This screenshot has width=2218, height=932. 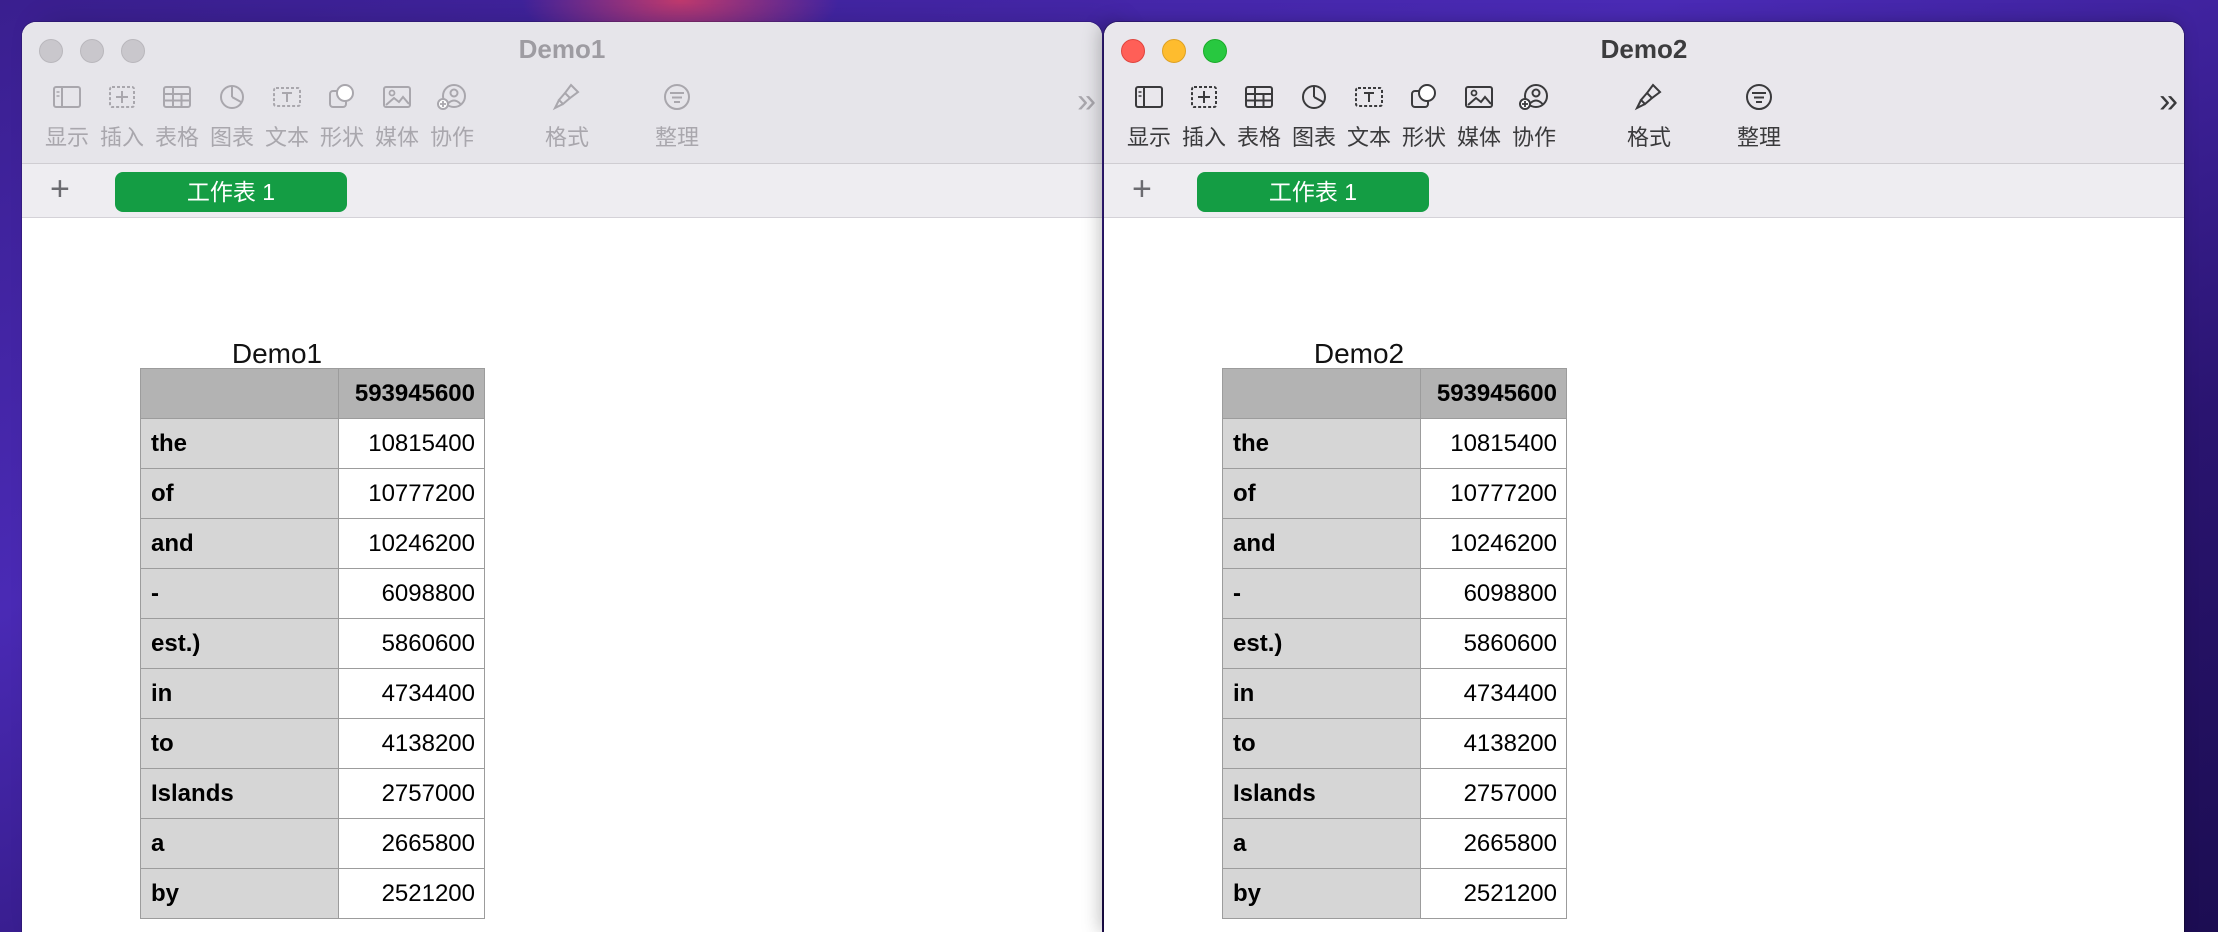 I want to click on titlebar-toolbar: Demo2 显示 插入 表格 图表 文本 形状 媒体 协作 格式 整理 », so click(x=1644, y=93).